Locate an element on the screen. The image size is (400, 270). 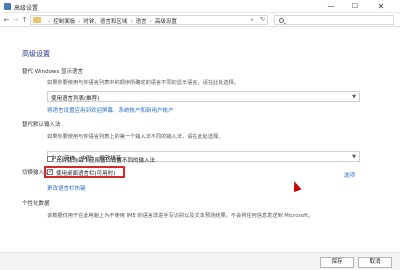
address-field: › 控制面板 › 时钟、语言和区域 › 语言 › 高级设置 ∨ ↻ is located at coordinates (149, 20).